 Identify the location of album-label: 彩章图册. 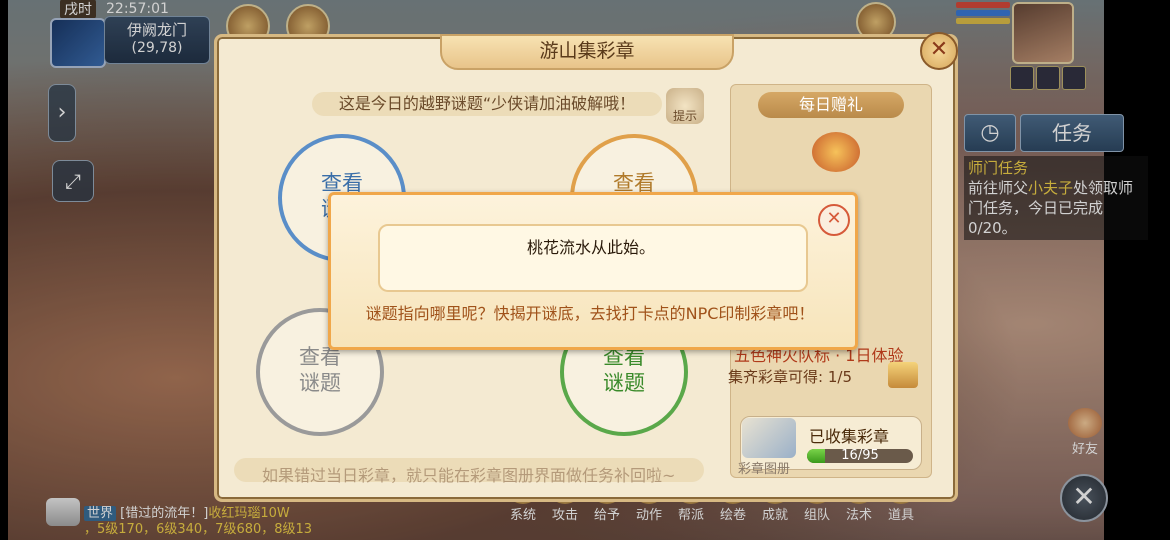
(764, 469).